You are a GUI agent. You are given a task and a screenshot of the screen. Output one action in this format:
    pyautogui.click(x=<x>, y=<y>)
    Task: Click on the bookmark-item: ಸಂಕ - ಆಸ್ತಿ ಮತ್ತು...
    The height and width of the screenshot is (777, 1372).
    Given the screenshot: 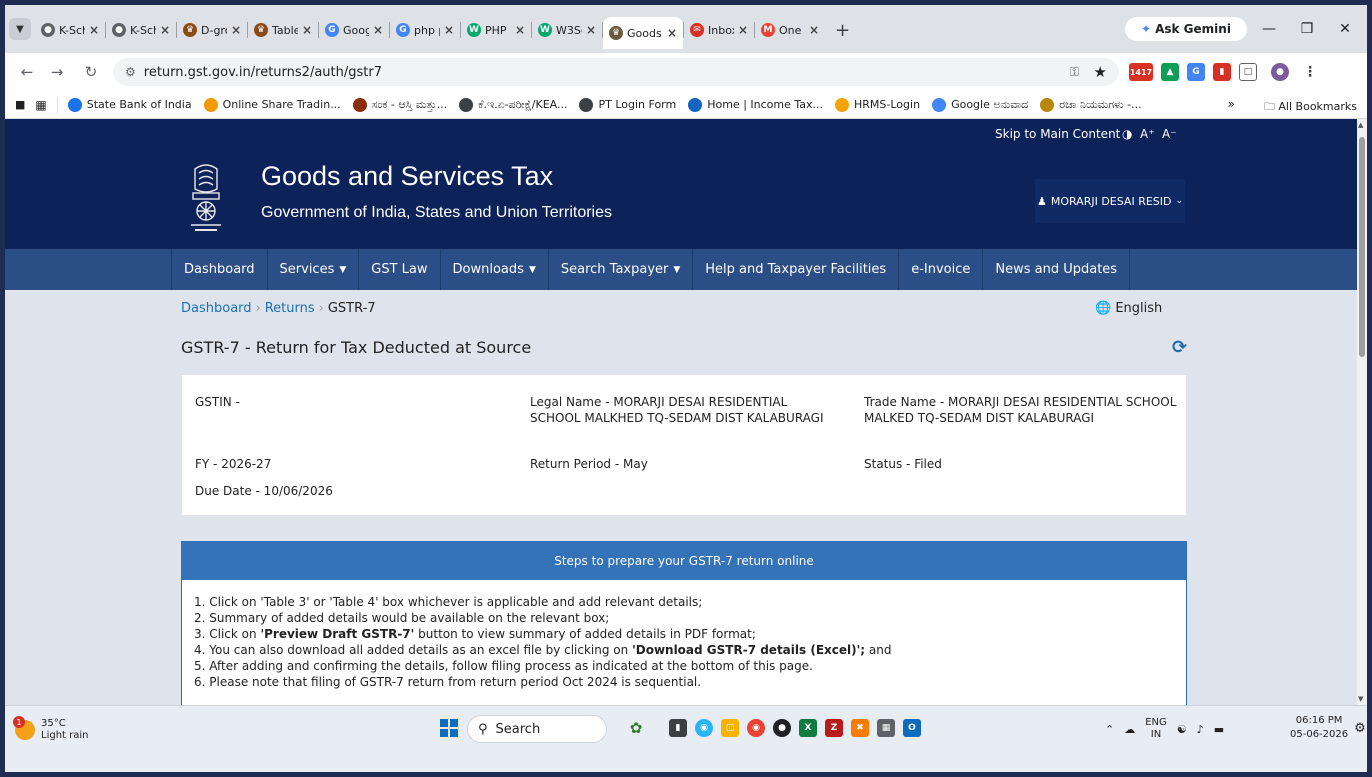 What is the action you would take?
    pyautogui.click(x=399, y=104)
    